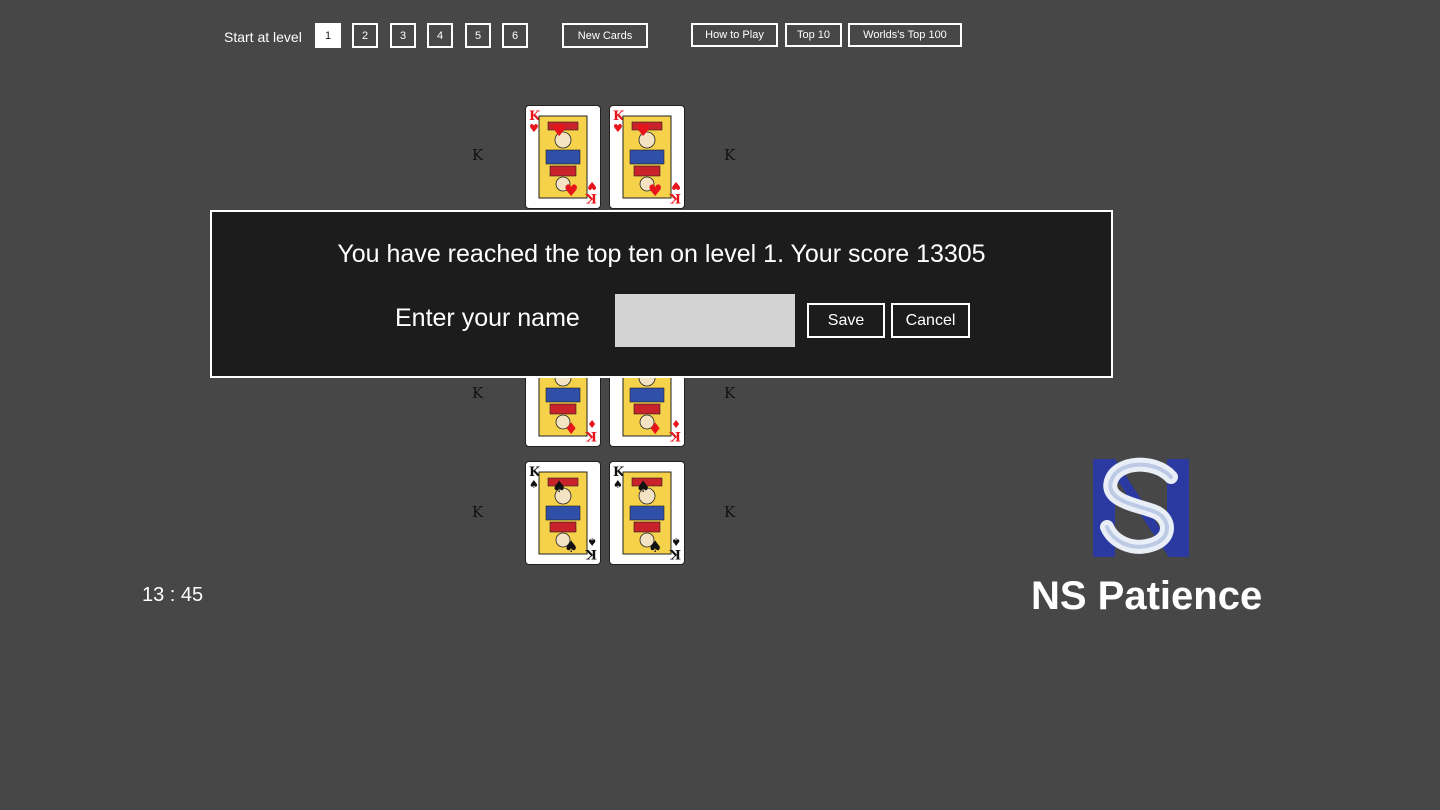  I want to click on level-5-button: 5, so click(478, 35).